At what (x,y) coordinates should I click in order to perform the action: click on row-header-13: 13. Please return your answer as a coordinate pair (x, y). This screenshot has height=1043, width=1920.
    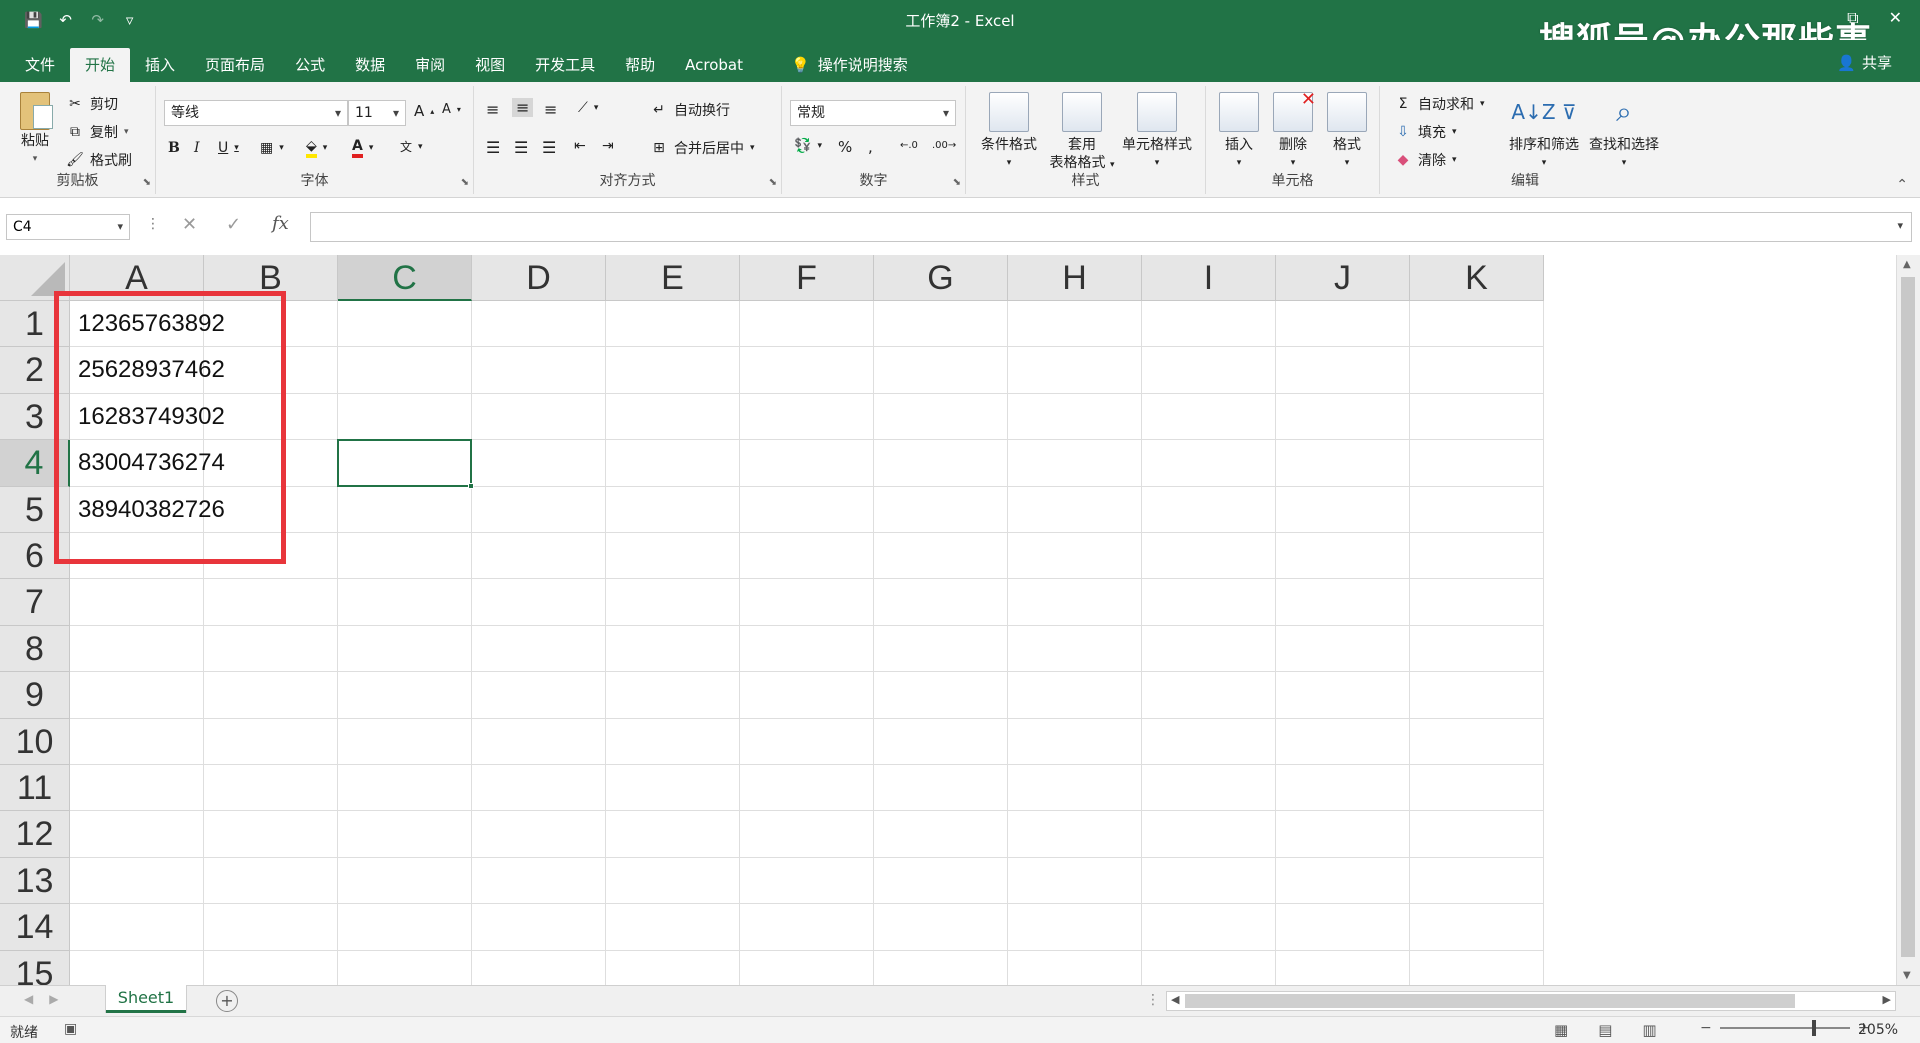
    Looking at the image, I should click on (35, 881).